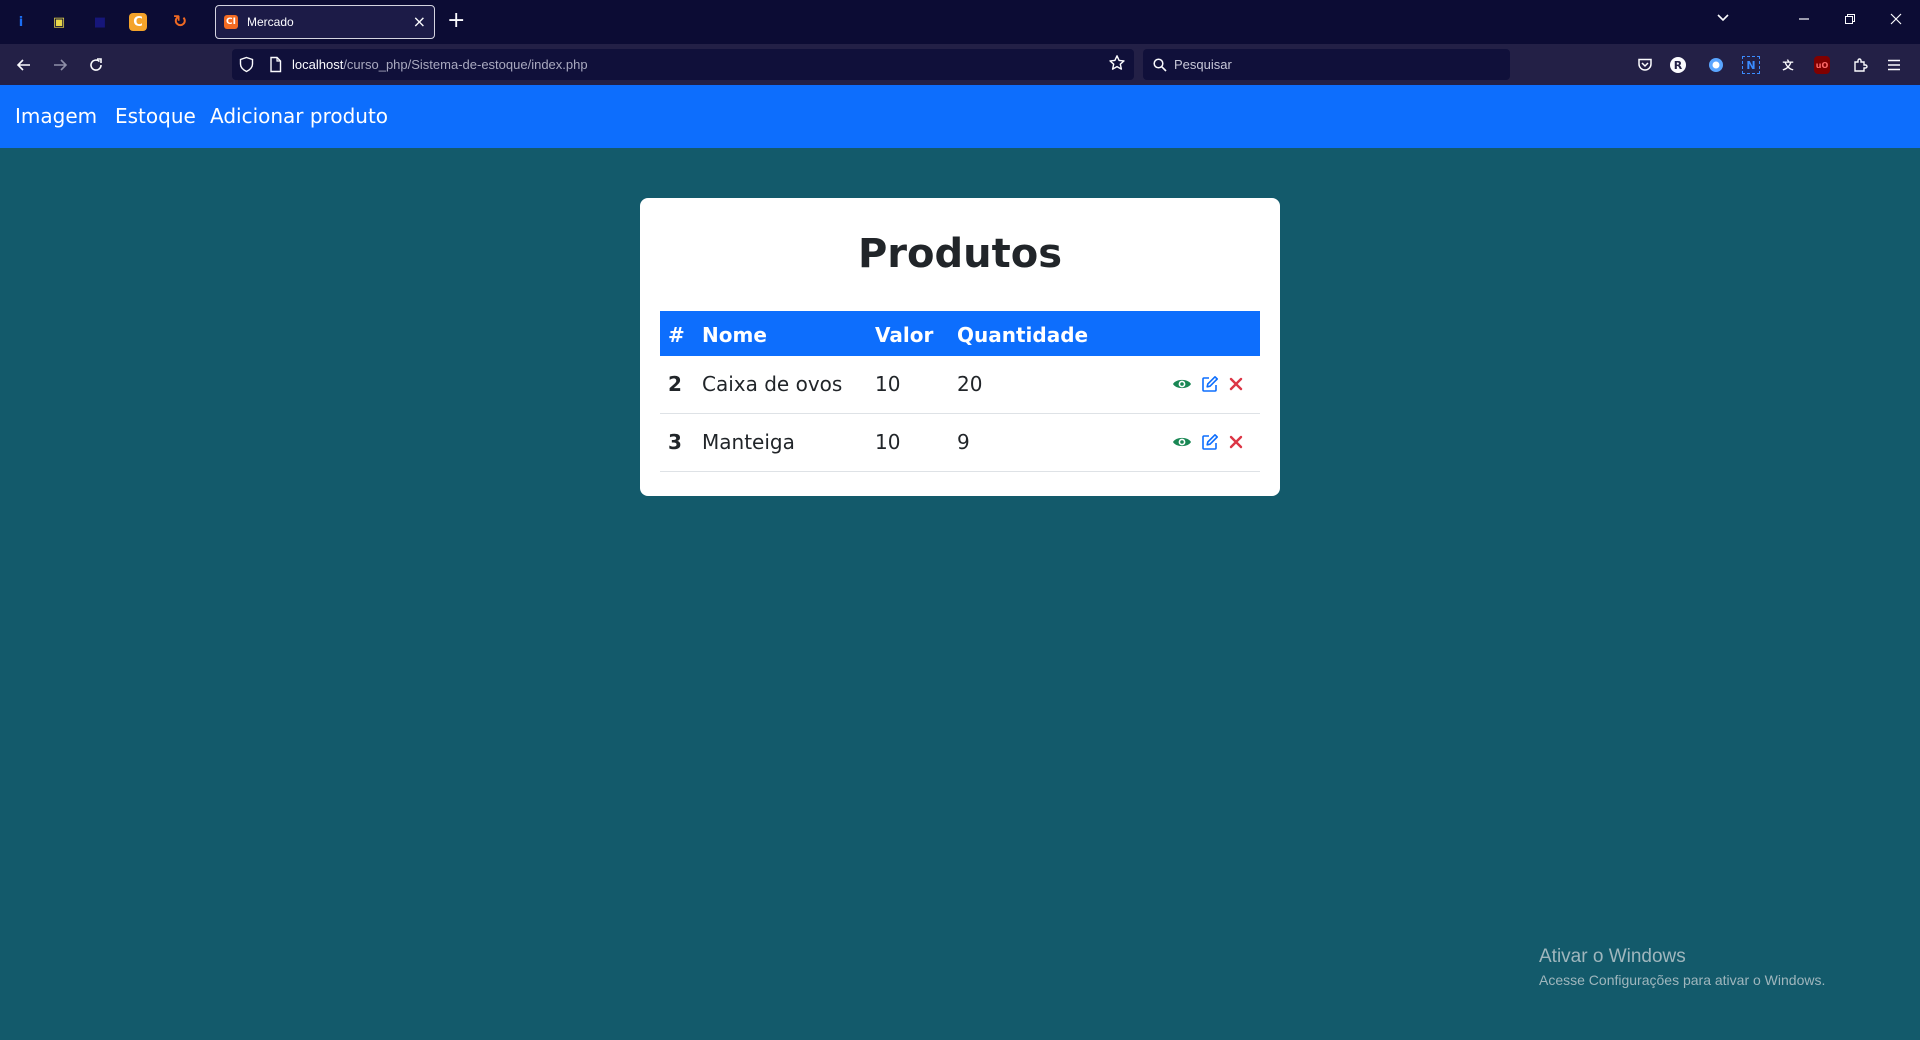 The height and width of the screenshot is (1040, 1920). I want to click on row-id: 3, so click(675, 442).